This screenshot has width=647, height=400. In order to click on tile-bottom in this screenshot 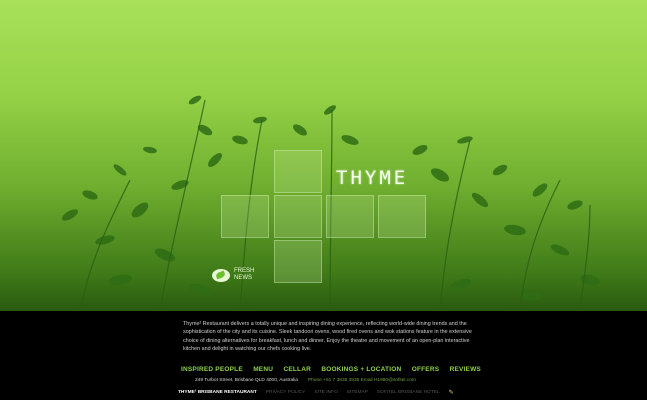, I will do `click(298, 261)`.